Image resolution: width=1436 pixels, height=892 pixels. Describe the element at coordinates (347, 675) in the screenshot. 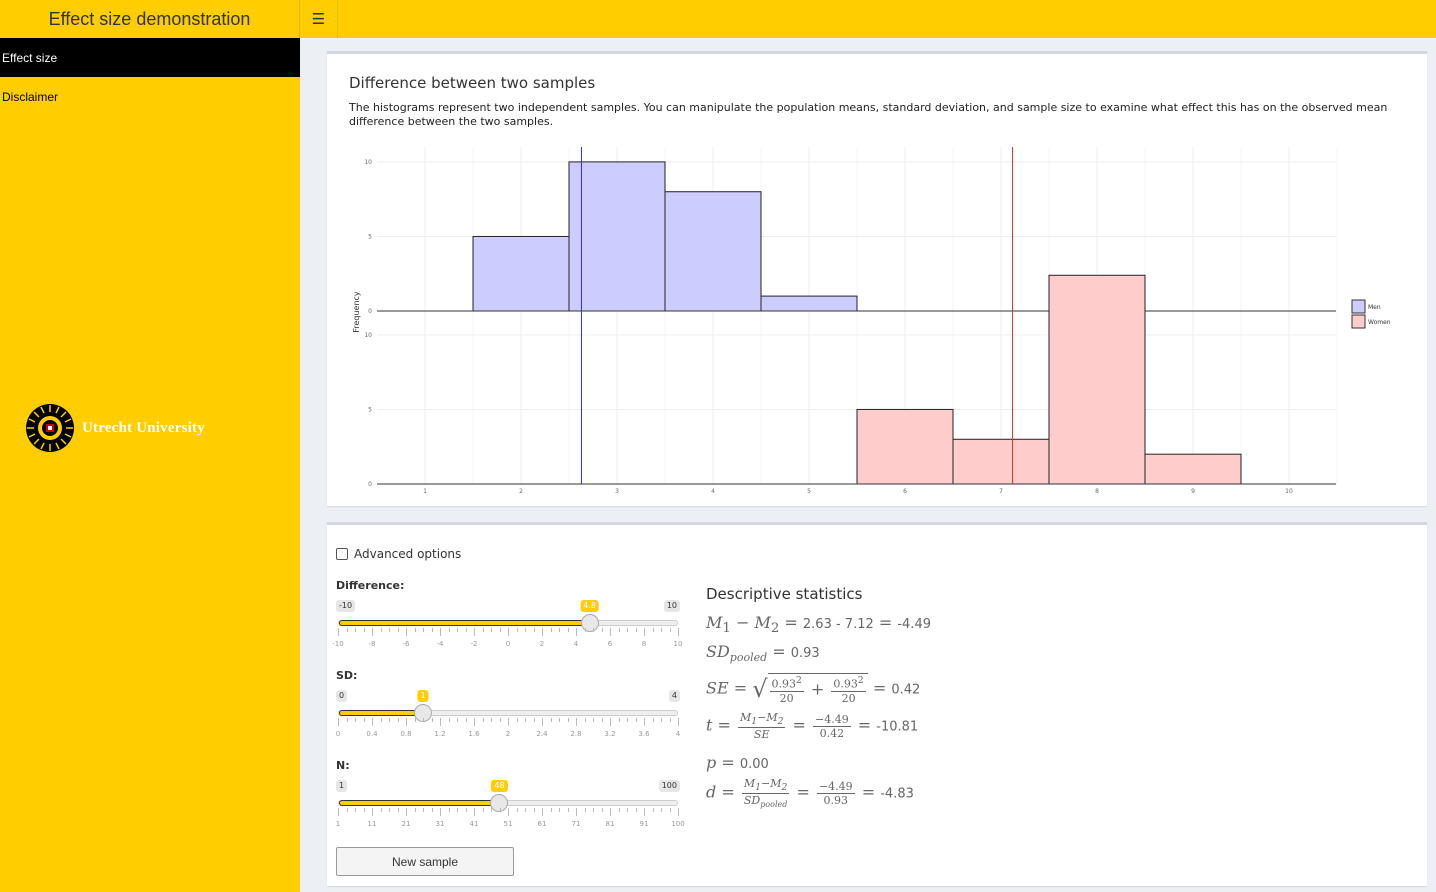

I see `sd-slider-label: SD:` at that location.